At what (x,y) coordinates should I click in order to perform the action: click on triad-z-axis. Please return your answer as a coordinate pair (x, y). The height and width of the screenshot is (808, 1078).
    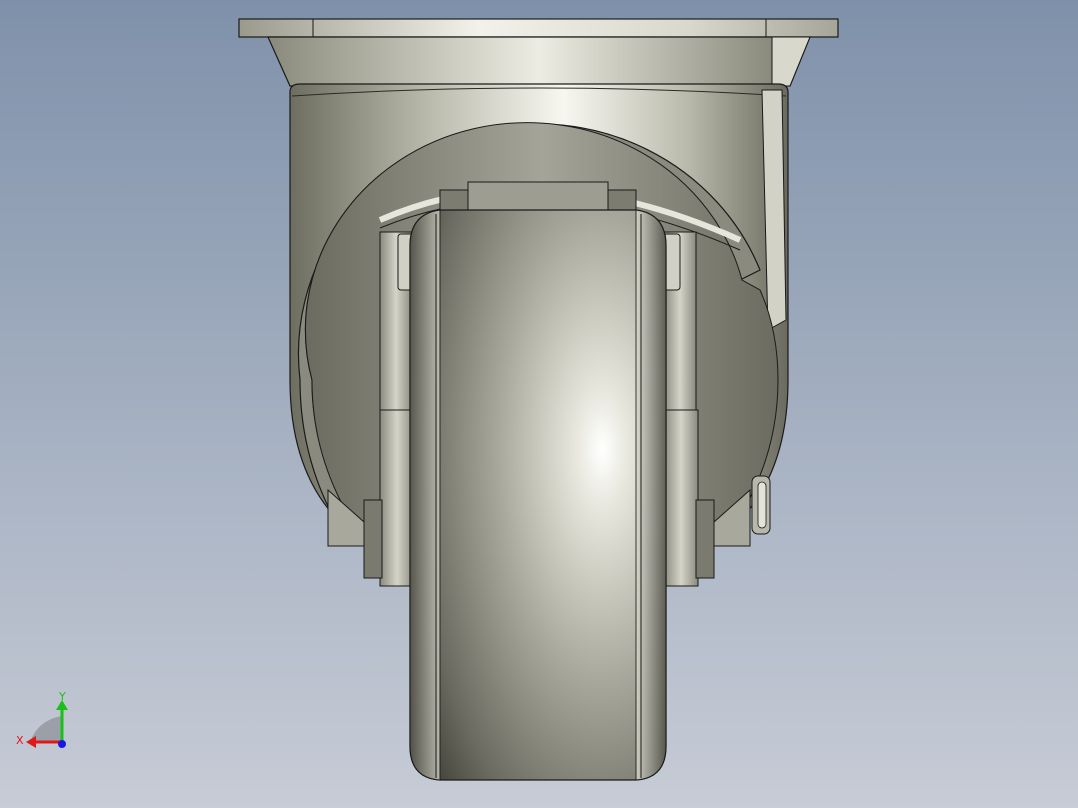
    Looking at the image, I should click on (62, 744).